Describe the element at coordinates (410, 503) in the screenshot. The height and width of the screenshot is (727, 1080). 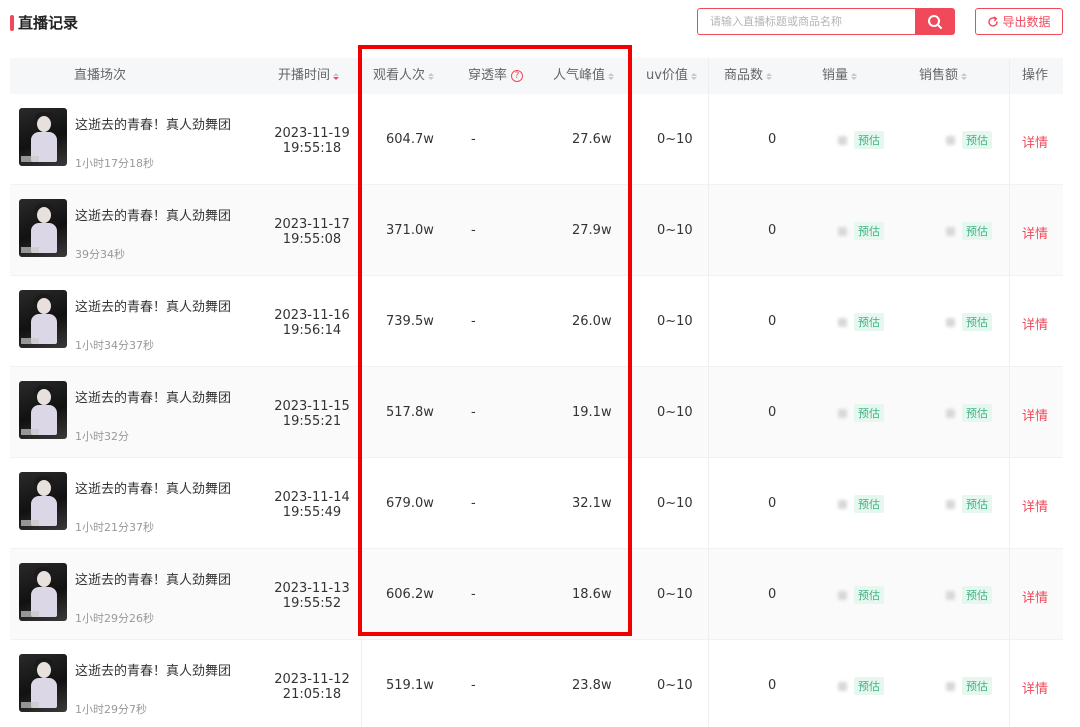
I see `views-value: 679.0w` at that location.